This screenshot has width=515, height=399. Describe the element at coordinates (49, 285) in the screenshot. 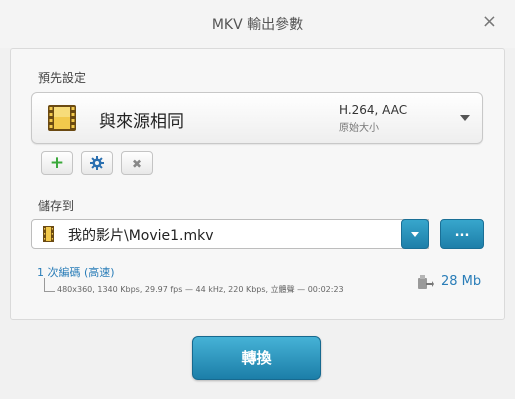

I see `tree-connector` at that location.